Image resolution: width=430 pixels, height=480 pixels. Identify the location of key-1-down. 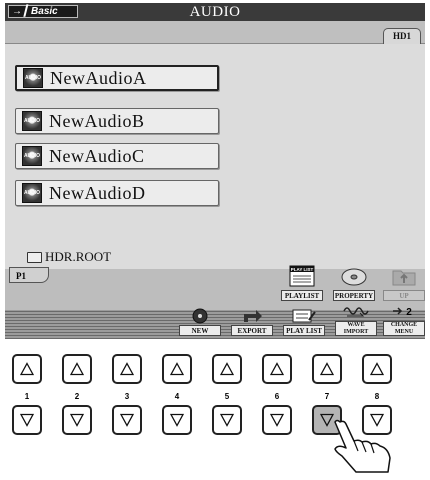
(27, 420).